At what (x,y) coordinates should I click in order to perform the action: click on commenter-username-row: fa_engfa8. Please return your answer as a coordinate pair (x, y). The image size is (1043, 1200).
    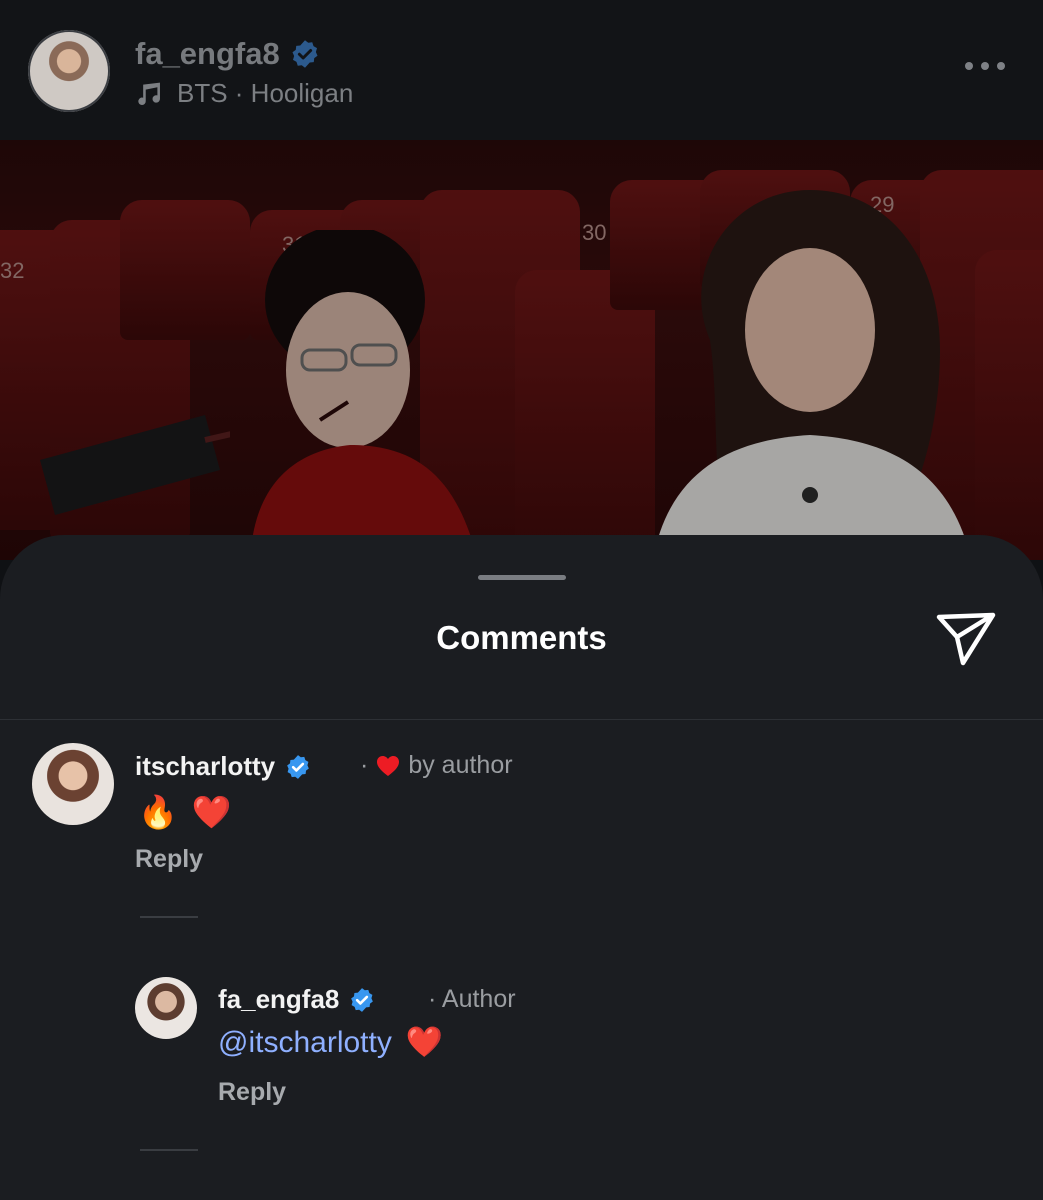
    Looking at the image, I should click on (296, 999).